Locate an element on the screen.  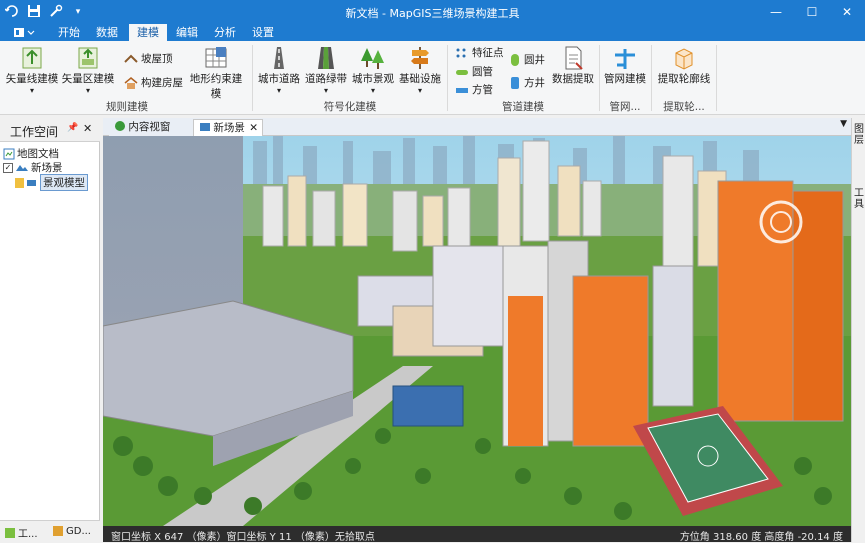
tab-label: 图层 is located at coordinates (859, 135).